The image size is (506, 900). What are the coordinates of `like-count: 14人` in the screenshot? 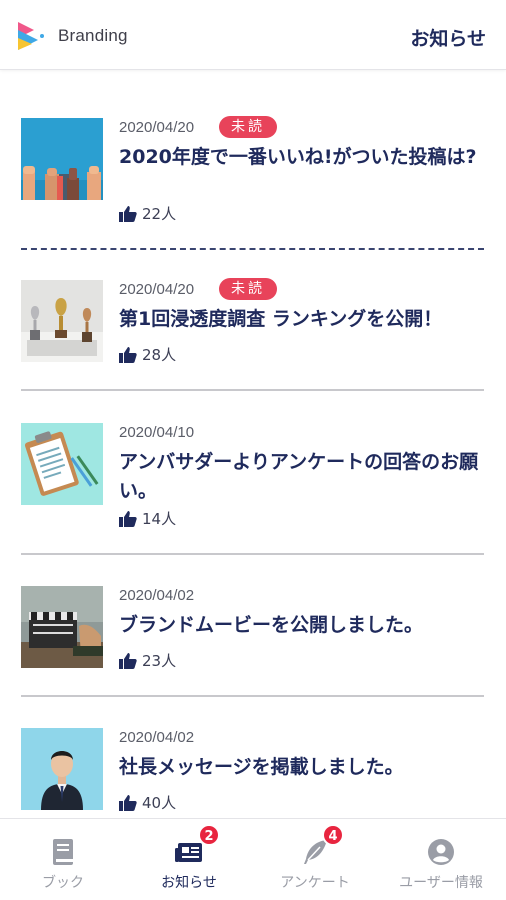 It's located at (147, 518).